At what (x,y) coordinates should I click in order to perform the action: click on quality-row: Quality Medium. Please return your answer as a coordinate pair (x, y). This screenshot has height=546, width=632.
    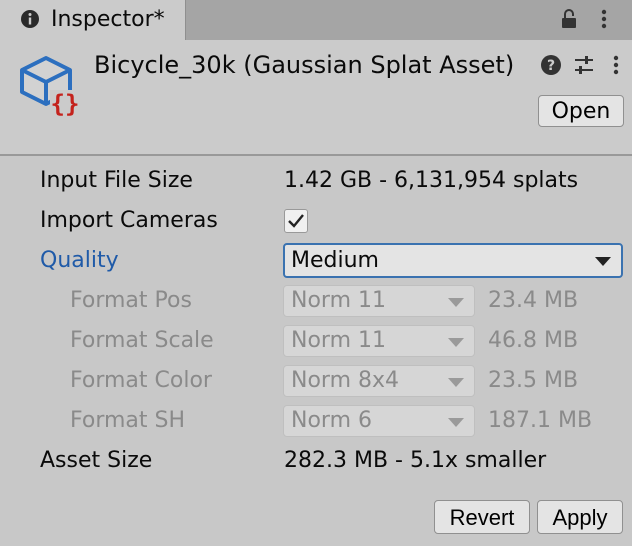
    Looking at the image, I should click on (316, 261).